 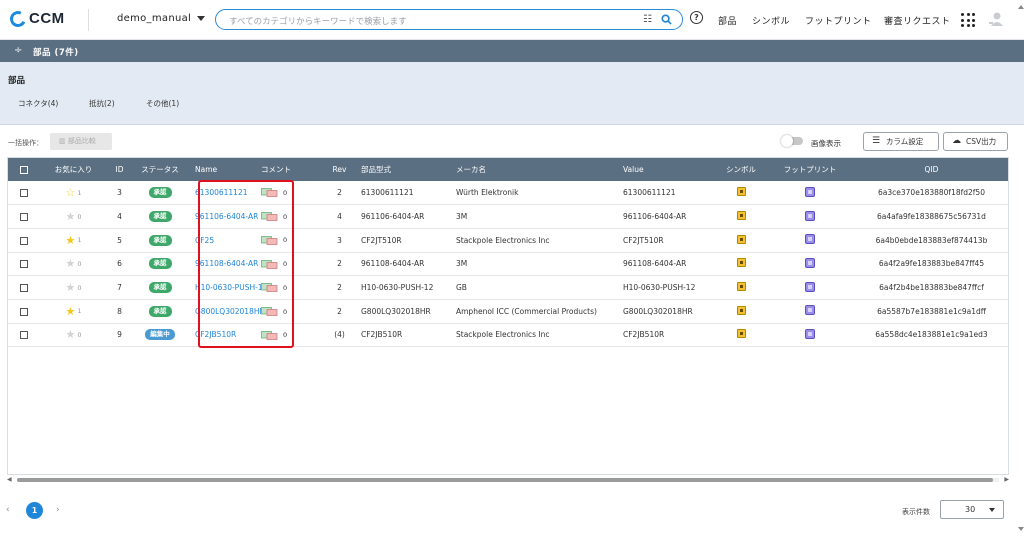 What do you see at coordinates (38, 103) in the screenshot?
I see `category-tab-connector: コネクタ(4)` at bounding box center [38, 103].